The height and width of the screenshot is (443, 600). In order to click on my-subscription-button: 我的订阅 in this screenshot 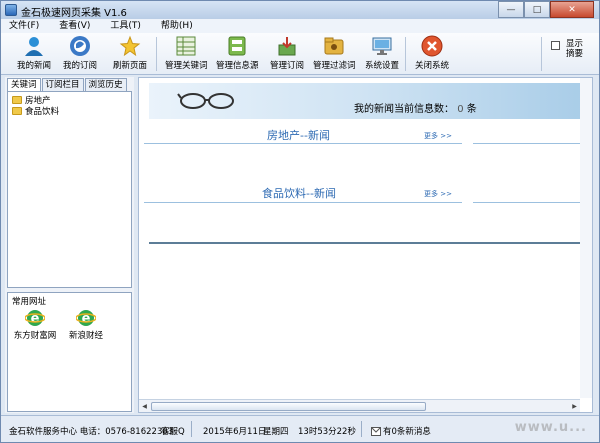, I will do `click(80, 53)`.